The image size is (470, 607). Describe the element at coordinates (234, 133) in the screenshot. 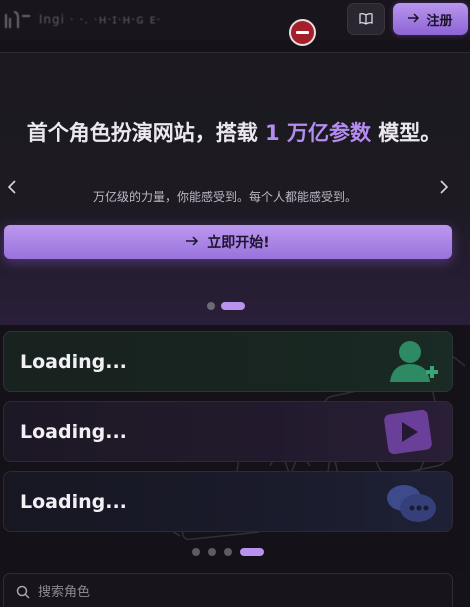

I see `hero-title: 首个角色扮演网站，搭载 1 万亿参数 模型。` at that location.